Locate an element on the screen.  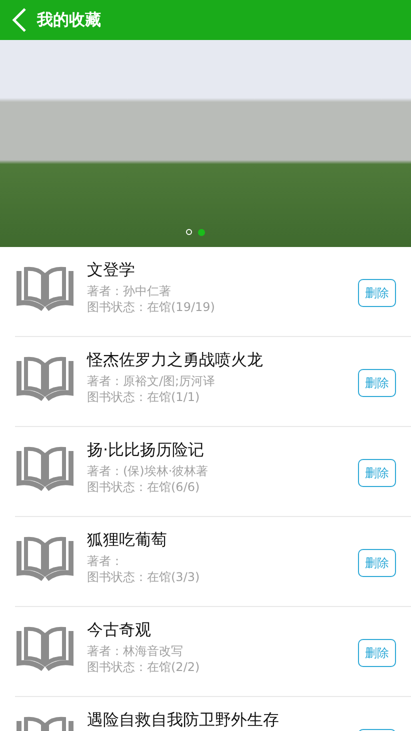
book-title: 扬·比比扬历险记 is located at coordinates (146, 450).